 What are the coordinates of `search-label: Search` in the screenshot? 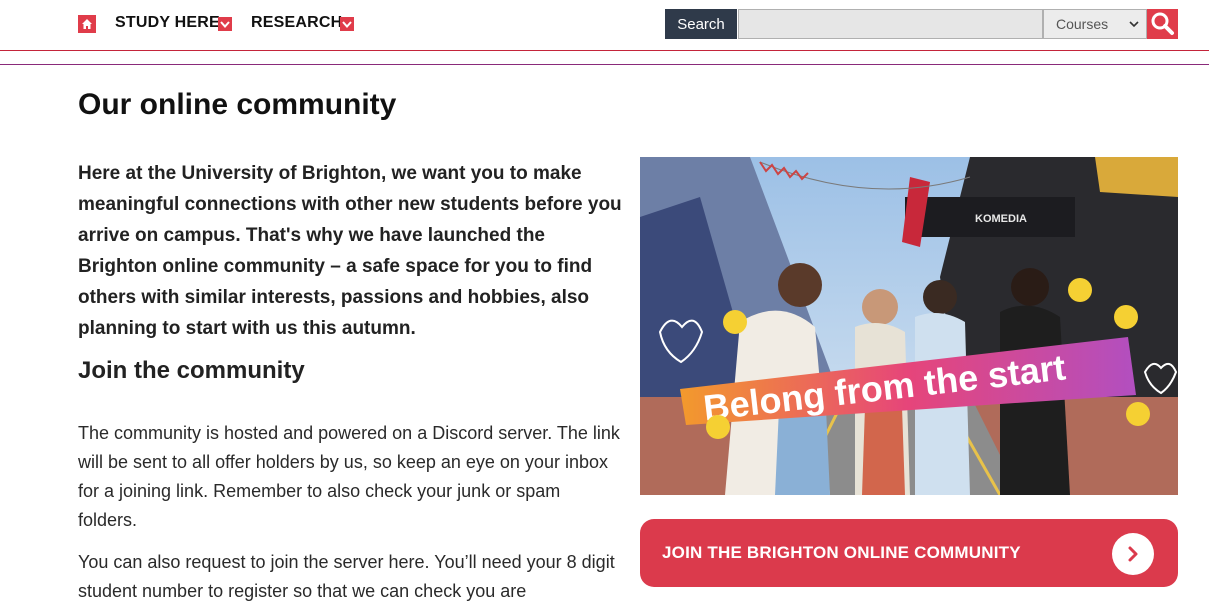 It's located at (701, 24).